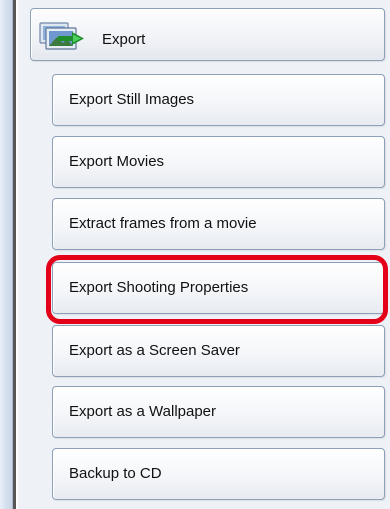  Describe the element at coordinates (143, 411) in the screenshot. I see `menu-item-label: Export as a Wallpaper` at that location.